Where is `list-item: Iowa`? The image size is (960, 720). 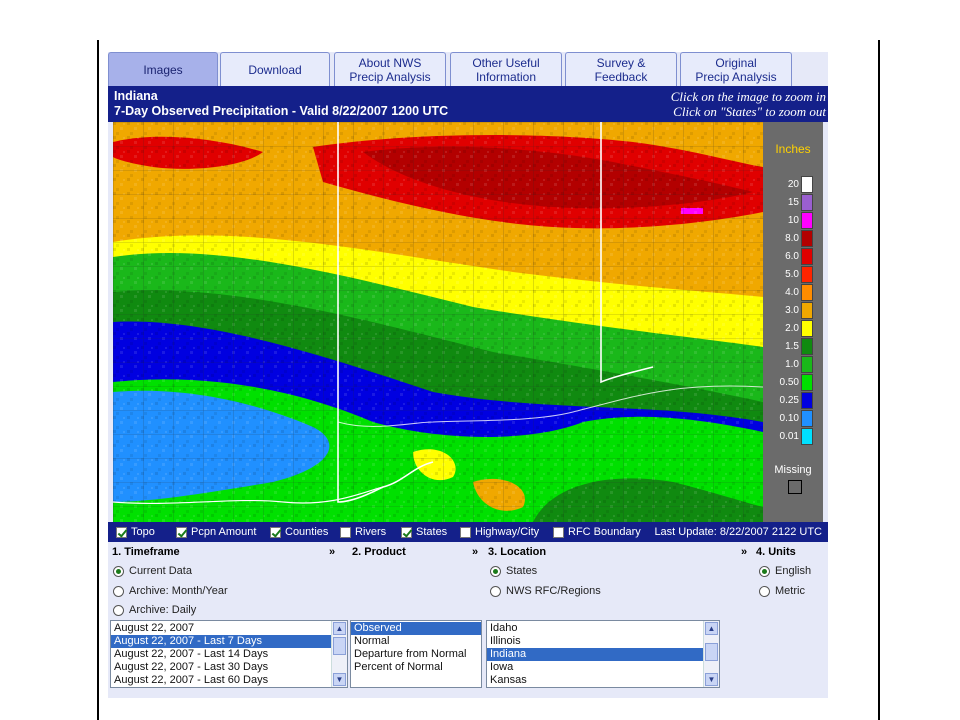
list-item: Iowa is located at coordinates (603, 667).